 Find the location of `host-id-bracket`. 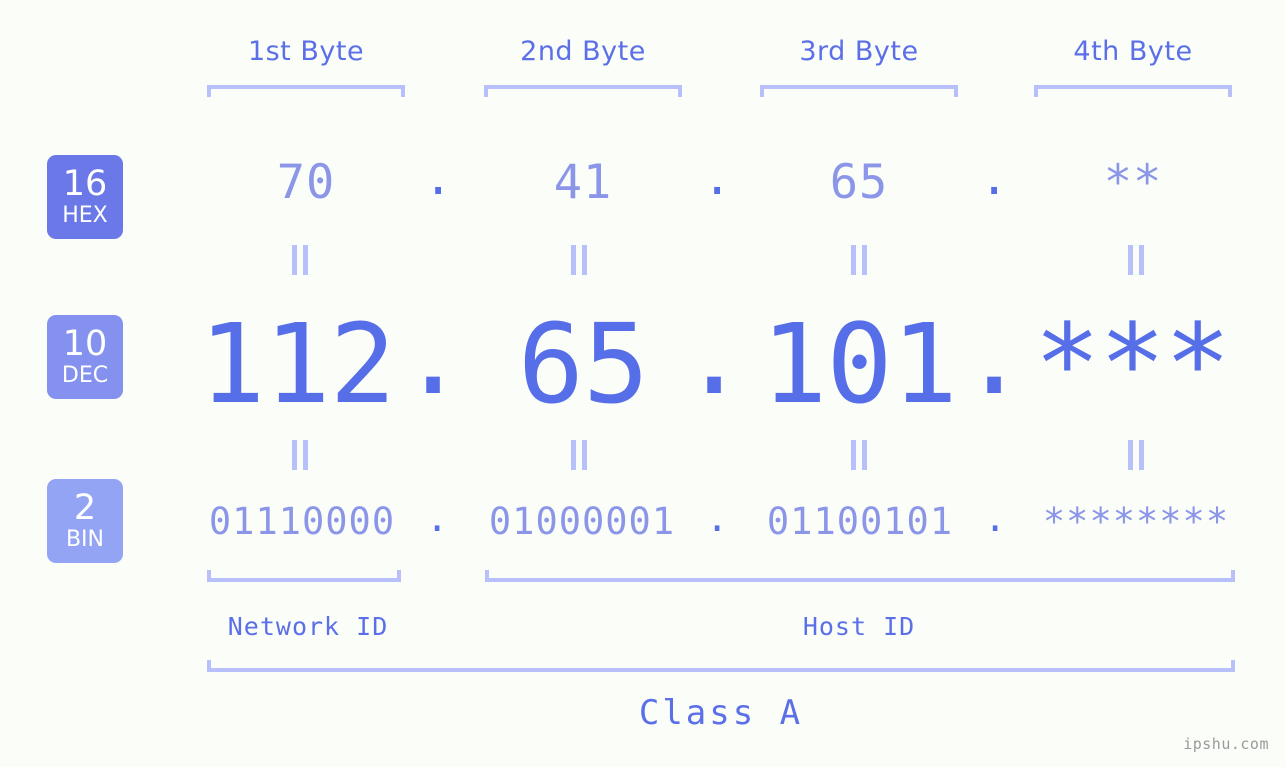

host-id-bracket is located at coordinates (860, 576).